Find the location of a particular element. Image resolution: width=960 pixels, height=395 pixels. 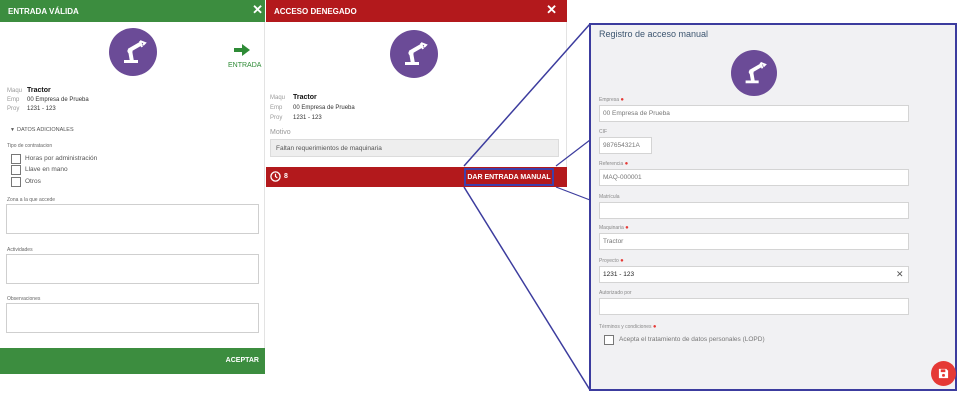

save-icon is located at coordinates (943, 373).